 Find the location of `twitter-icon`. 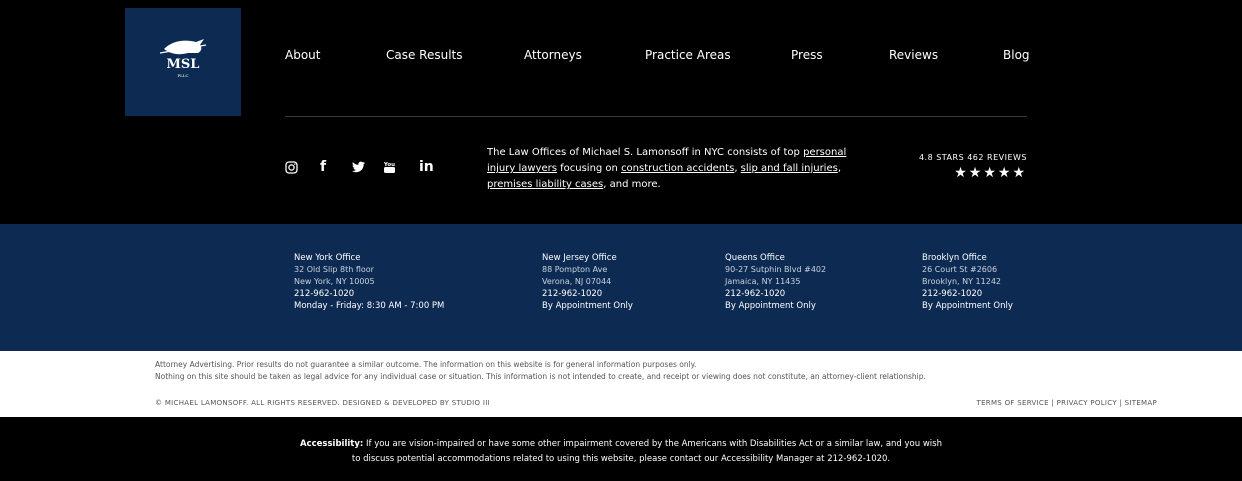

twitter-icon is located at coordinates (358, 168).